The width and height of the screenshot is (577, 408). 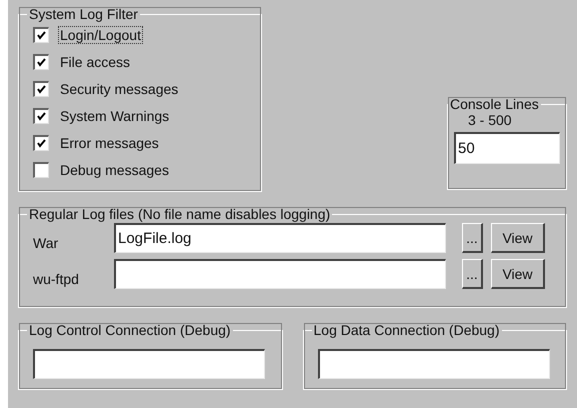 I want to click on field-label: War, so click(x=46, y=243).